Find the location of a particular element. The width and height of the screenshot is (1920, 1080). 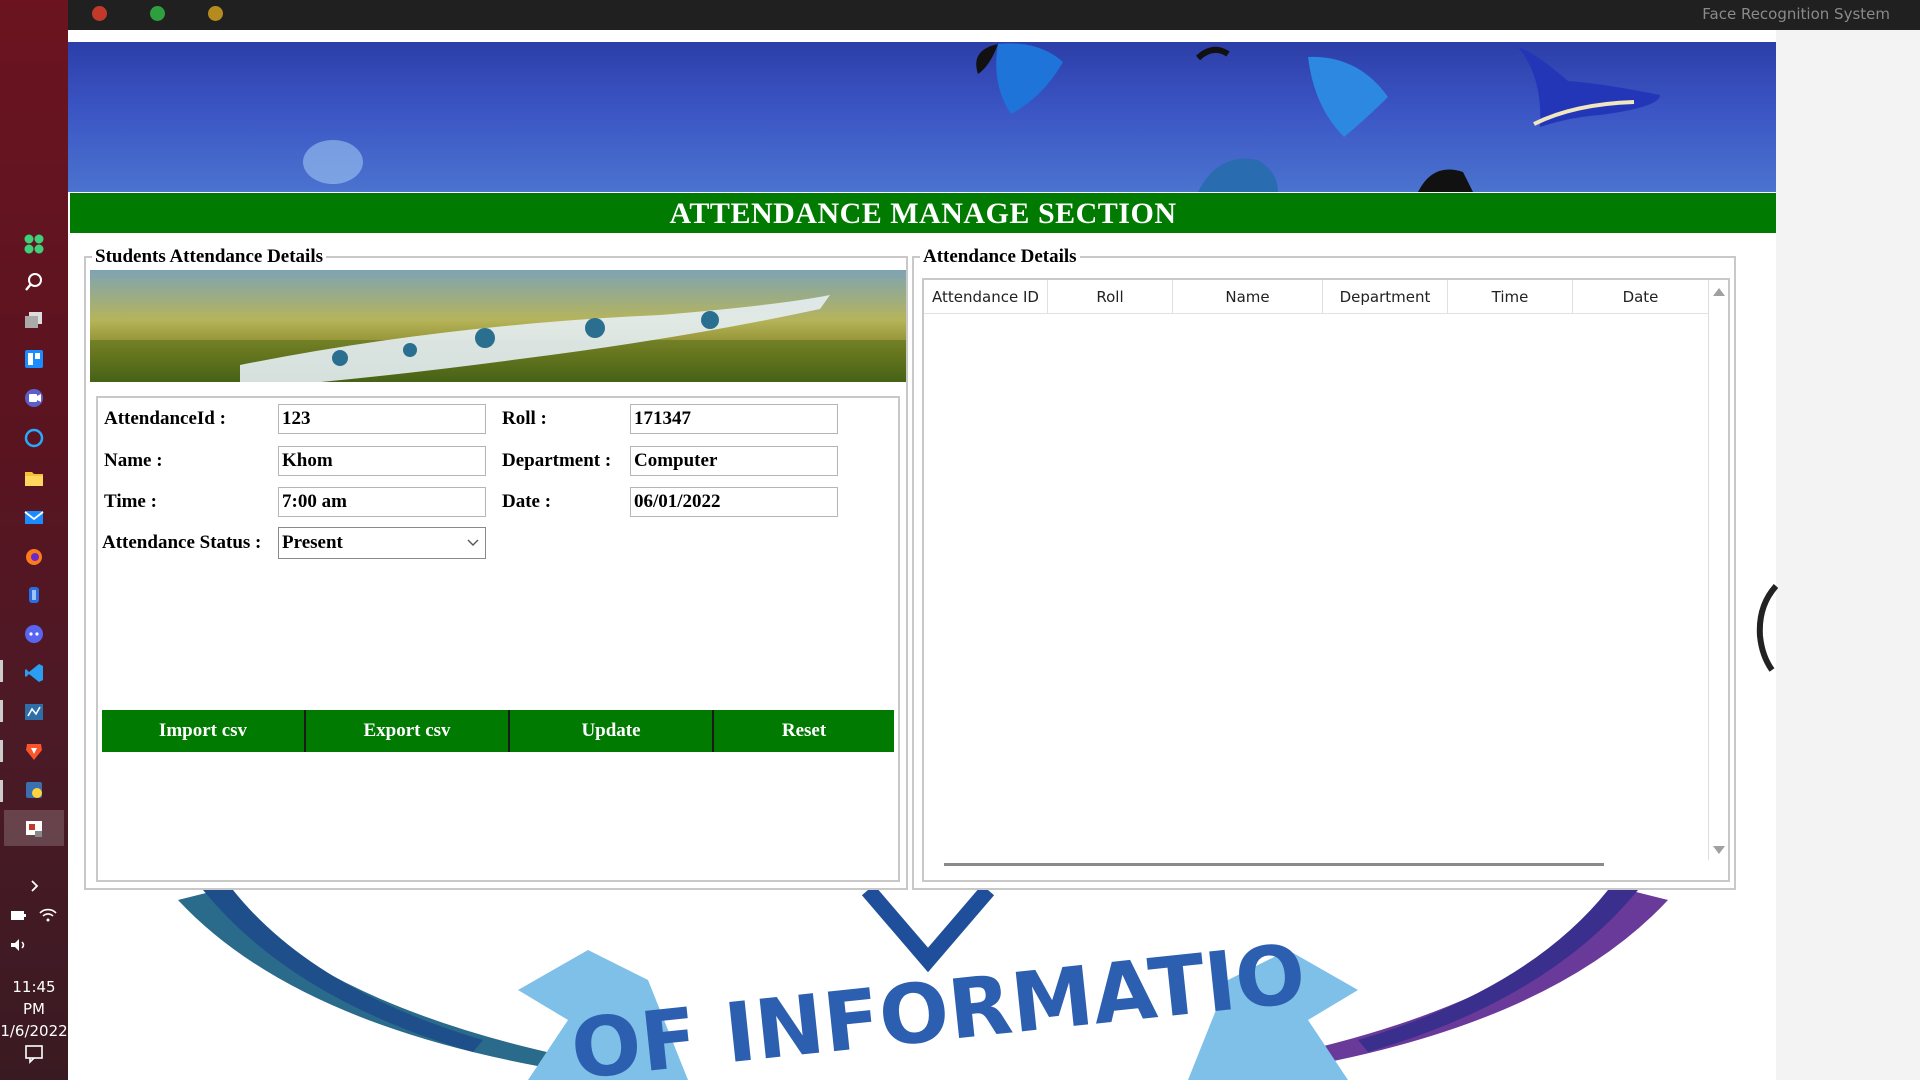

onedrive-icon is located at coordinates (34, 595).